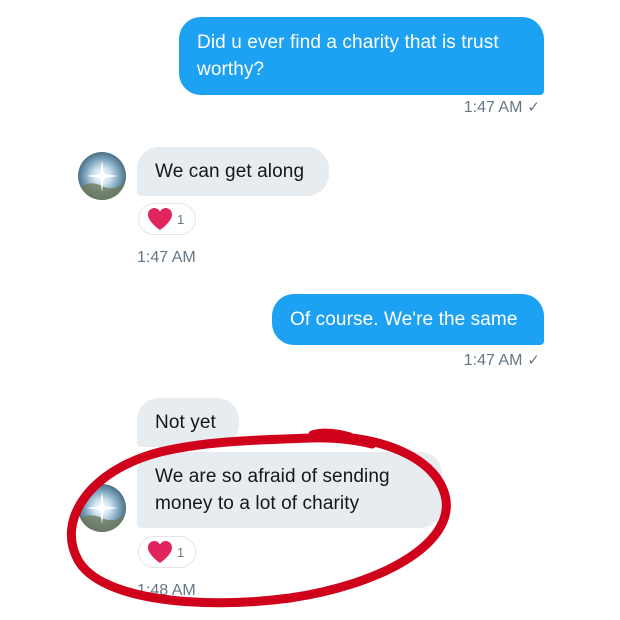 The width and height of the screenshot is (620, 620). I want to click on incoming-message-bubble: We can get along, so click(233, 171).